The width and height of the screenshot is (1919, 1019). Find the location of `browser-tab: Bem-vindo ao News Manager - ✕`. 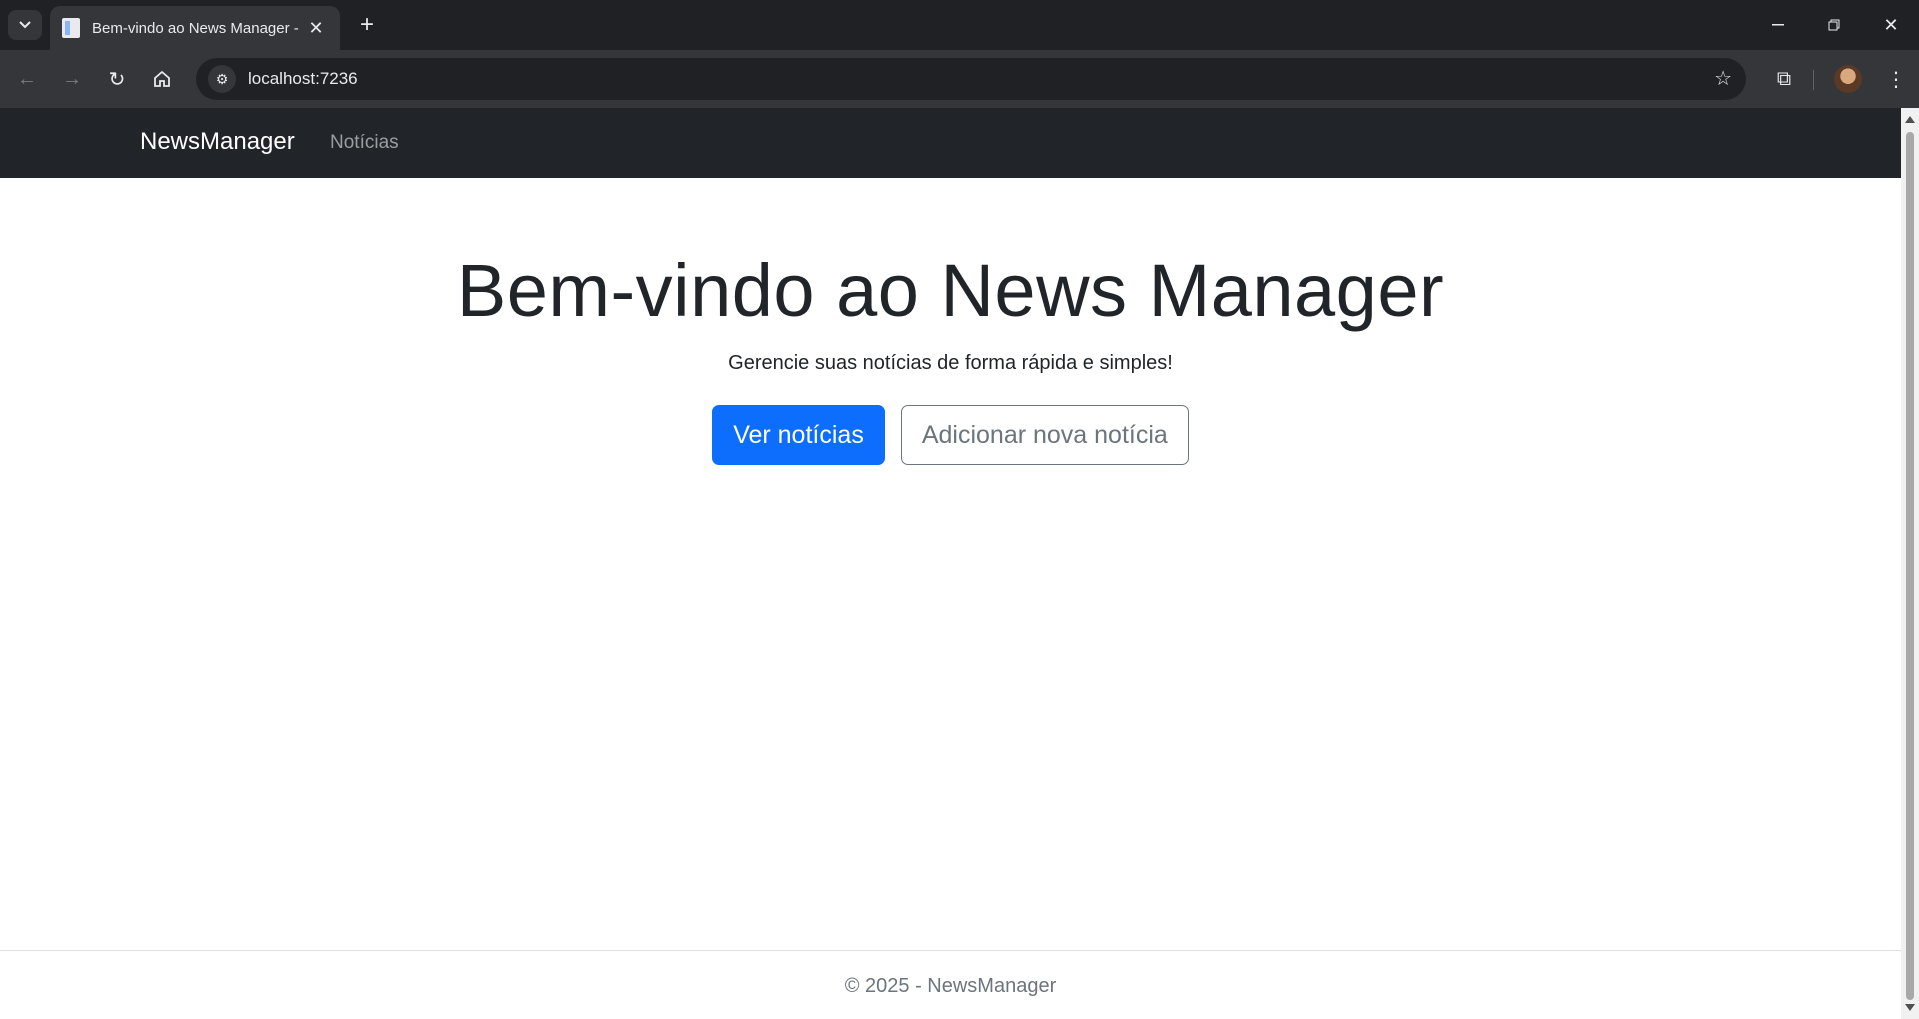

browser-tab: Bem-vindo ao News Manager - ✕ is located at coordinates (195, 28).